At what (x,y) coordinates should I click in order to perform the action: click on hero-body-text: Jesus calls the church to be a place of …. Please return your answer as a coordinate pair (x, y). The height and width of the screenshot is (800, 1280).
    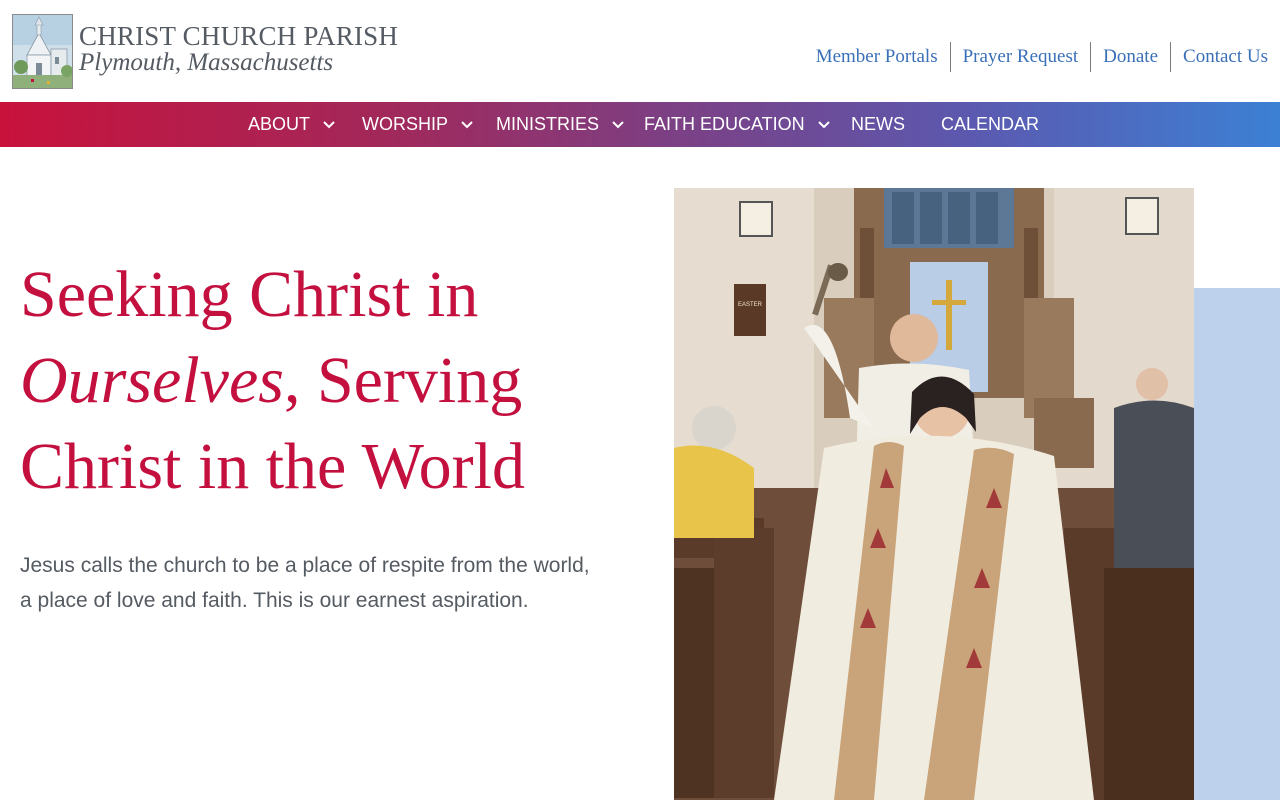
    Looking at the image, I should click on (305, 583).